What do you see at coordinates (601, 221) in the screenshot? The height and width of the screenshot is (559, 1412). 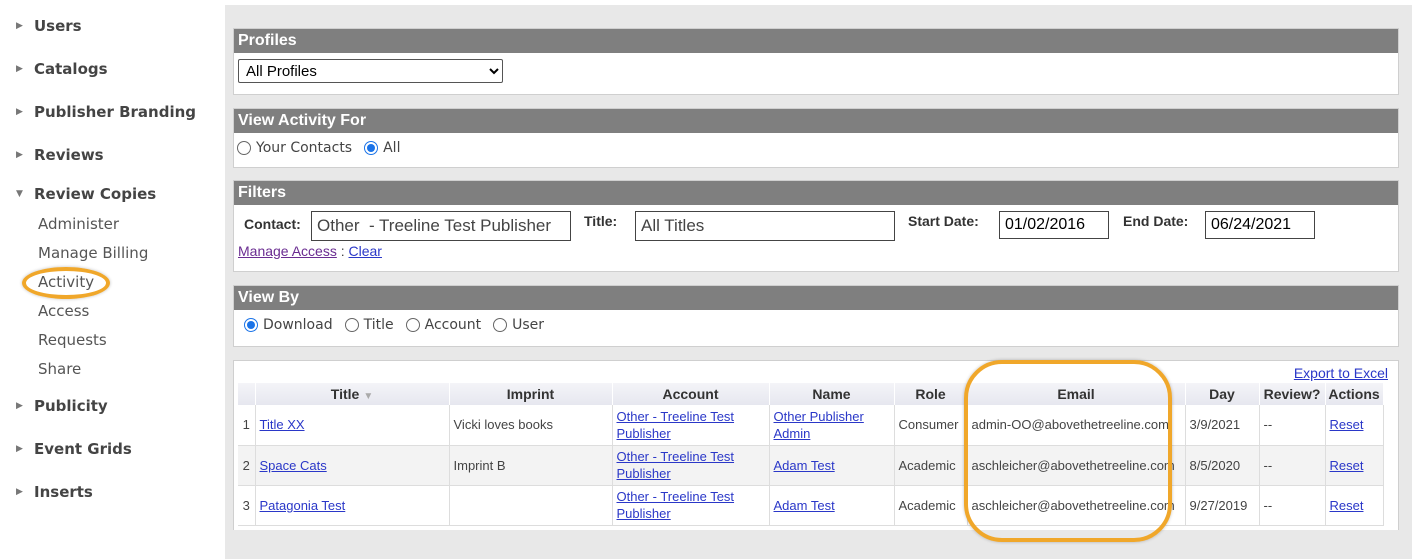 I see `title-label: Title:` at bounding box center [601, 221].